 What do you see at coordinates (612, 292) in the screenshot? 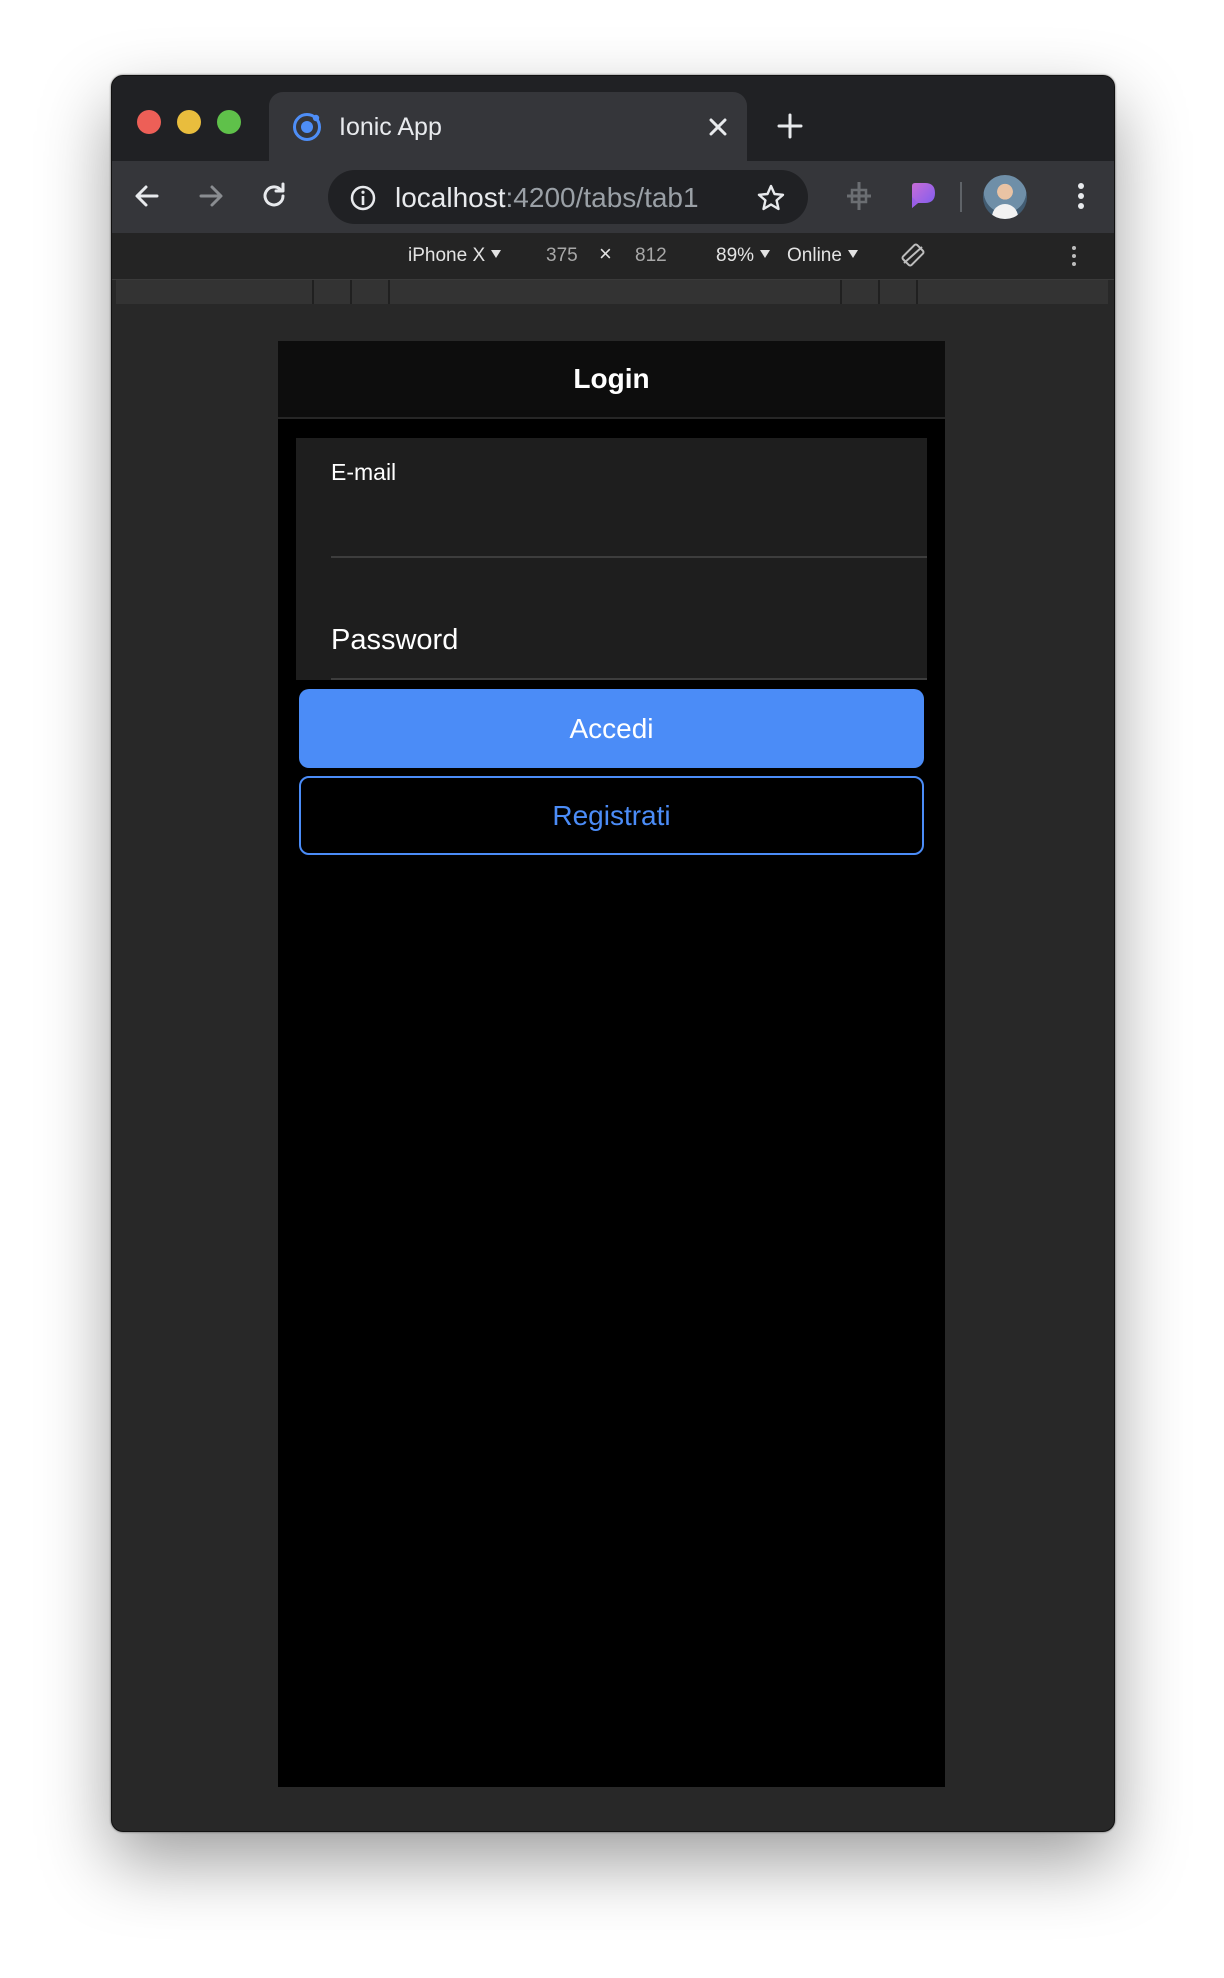
I see `media-query-ruler` at bounding box center [612, 292].